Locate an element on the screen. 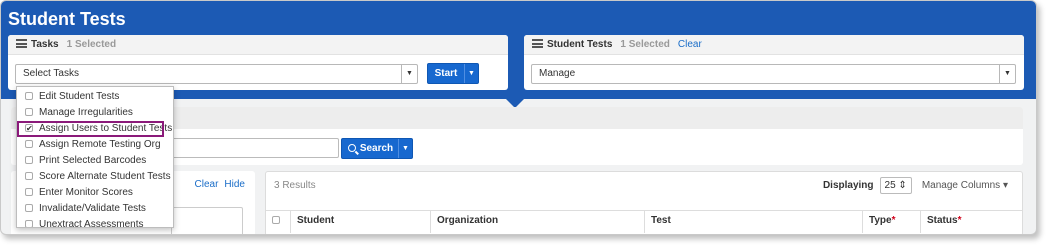  student-tests-panel-header: Student Tests 1 Selected Clear is located at coordinates (774, 45).